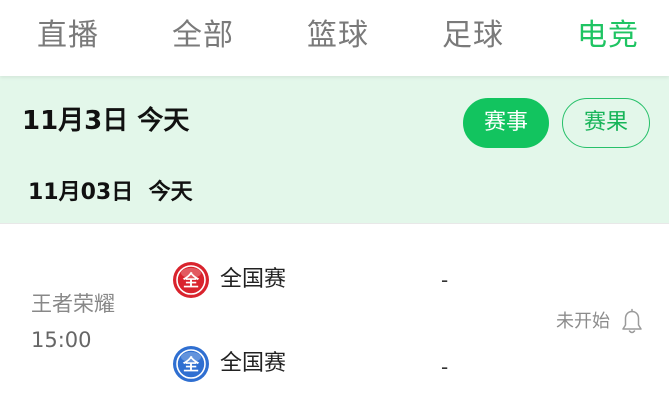 Image resolution: width=669 pixels, height=406 pixels. Describe the element at coordinates (338, 36) in the screenshot. I see `tab-basketball: 篮球` at that location.